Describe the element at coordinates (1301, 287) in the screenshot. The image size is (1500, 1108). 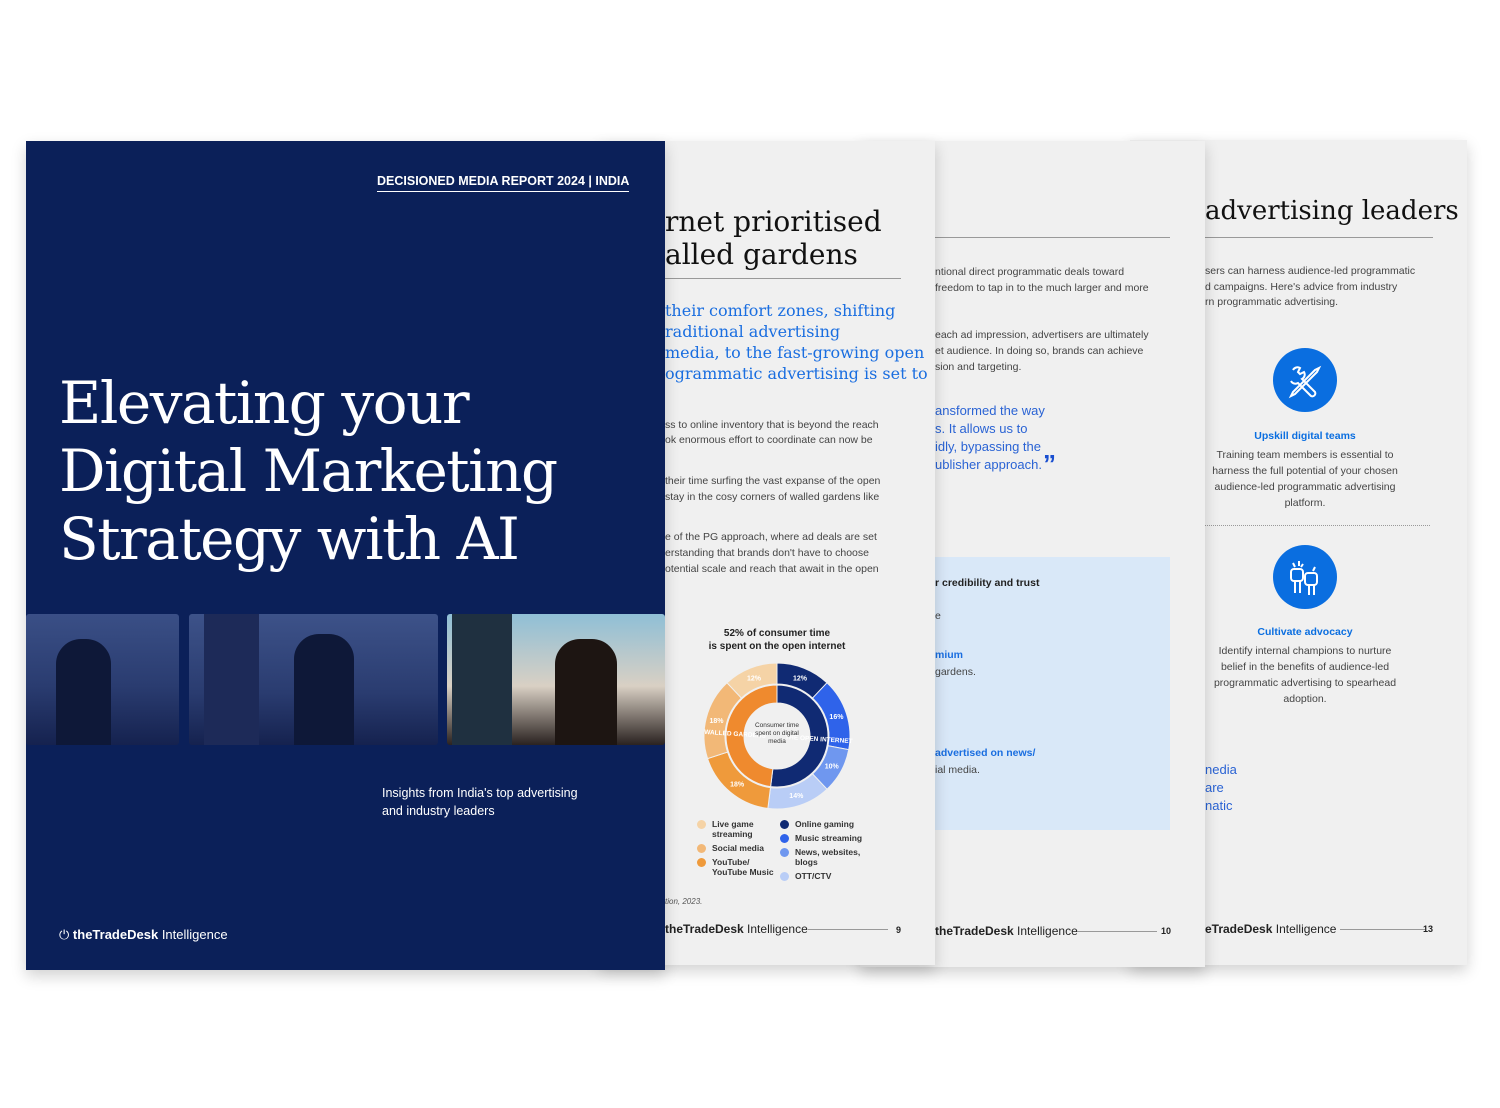
I see `intro-line: d campaigns. Here's advice from industry` at that location.